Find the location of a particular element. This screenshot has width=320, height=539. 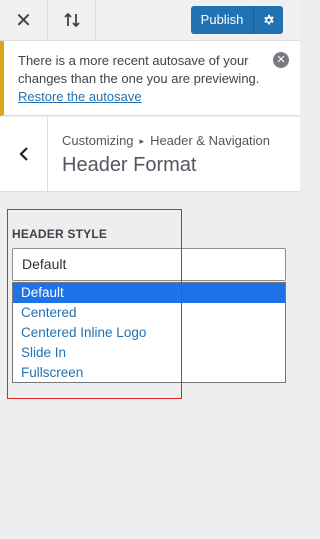

sort-arrows-icon is located at coordinates (71, 20).